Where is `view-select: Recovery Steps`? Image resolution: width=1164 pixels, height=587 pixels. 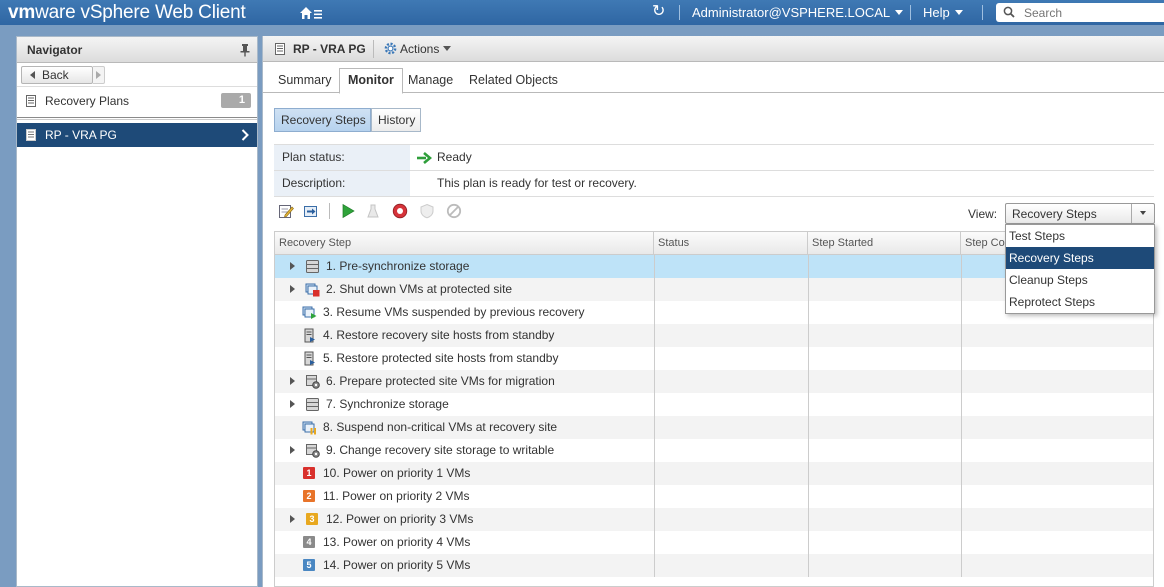 view-select: Recovery Steps is located at coordinates (1080, 213).